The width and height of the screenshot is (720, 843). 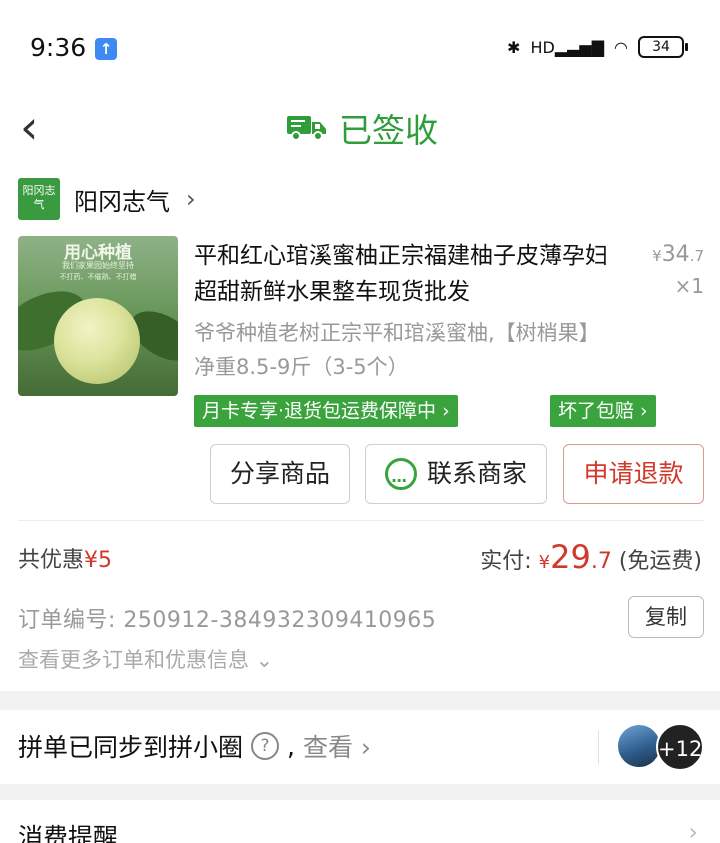 I want to click on more-order-info-link: 查看更多订单和优惠信息 ⌄, so click(x=145, y=659).